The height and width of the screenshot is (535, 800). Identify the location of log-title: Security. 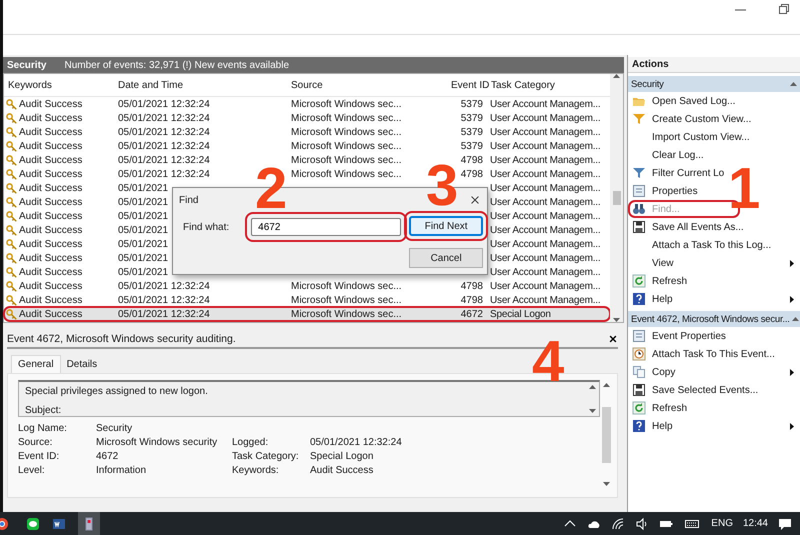
(26, 65).